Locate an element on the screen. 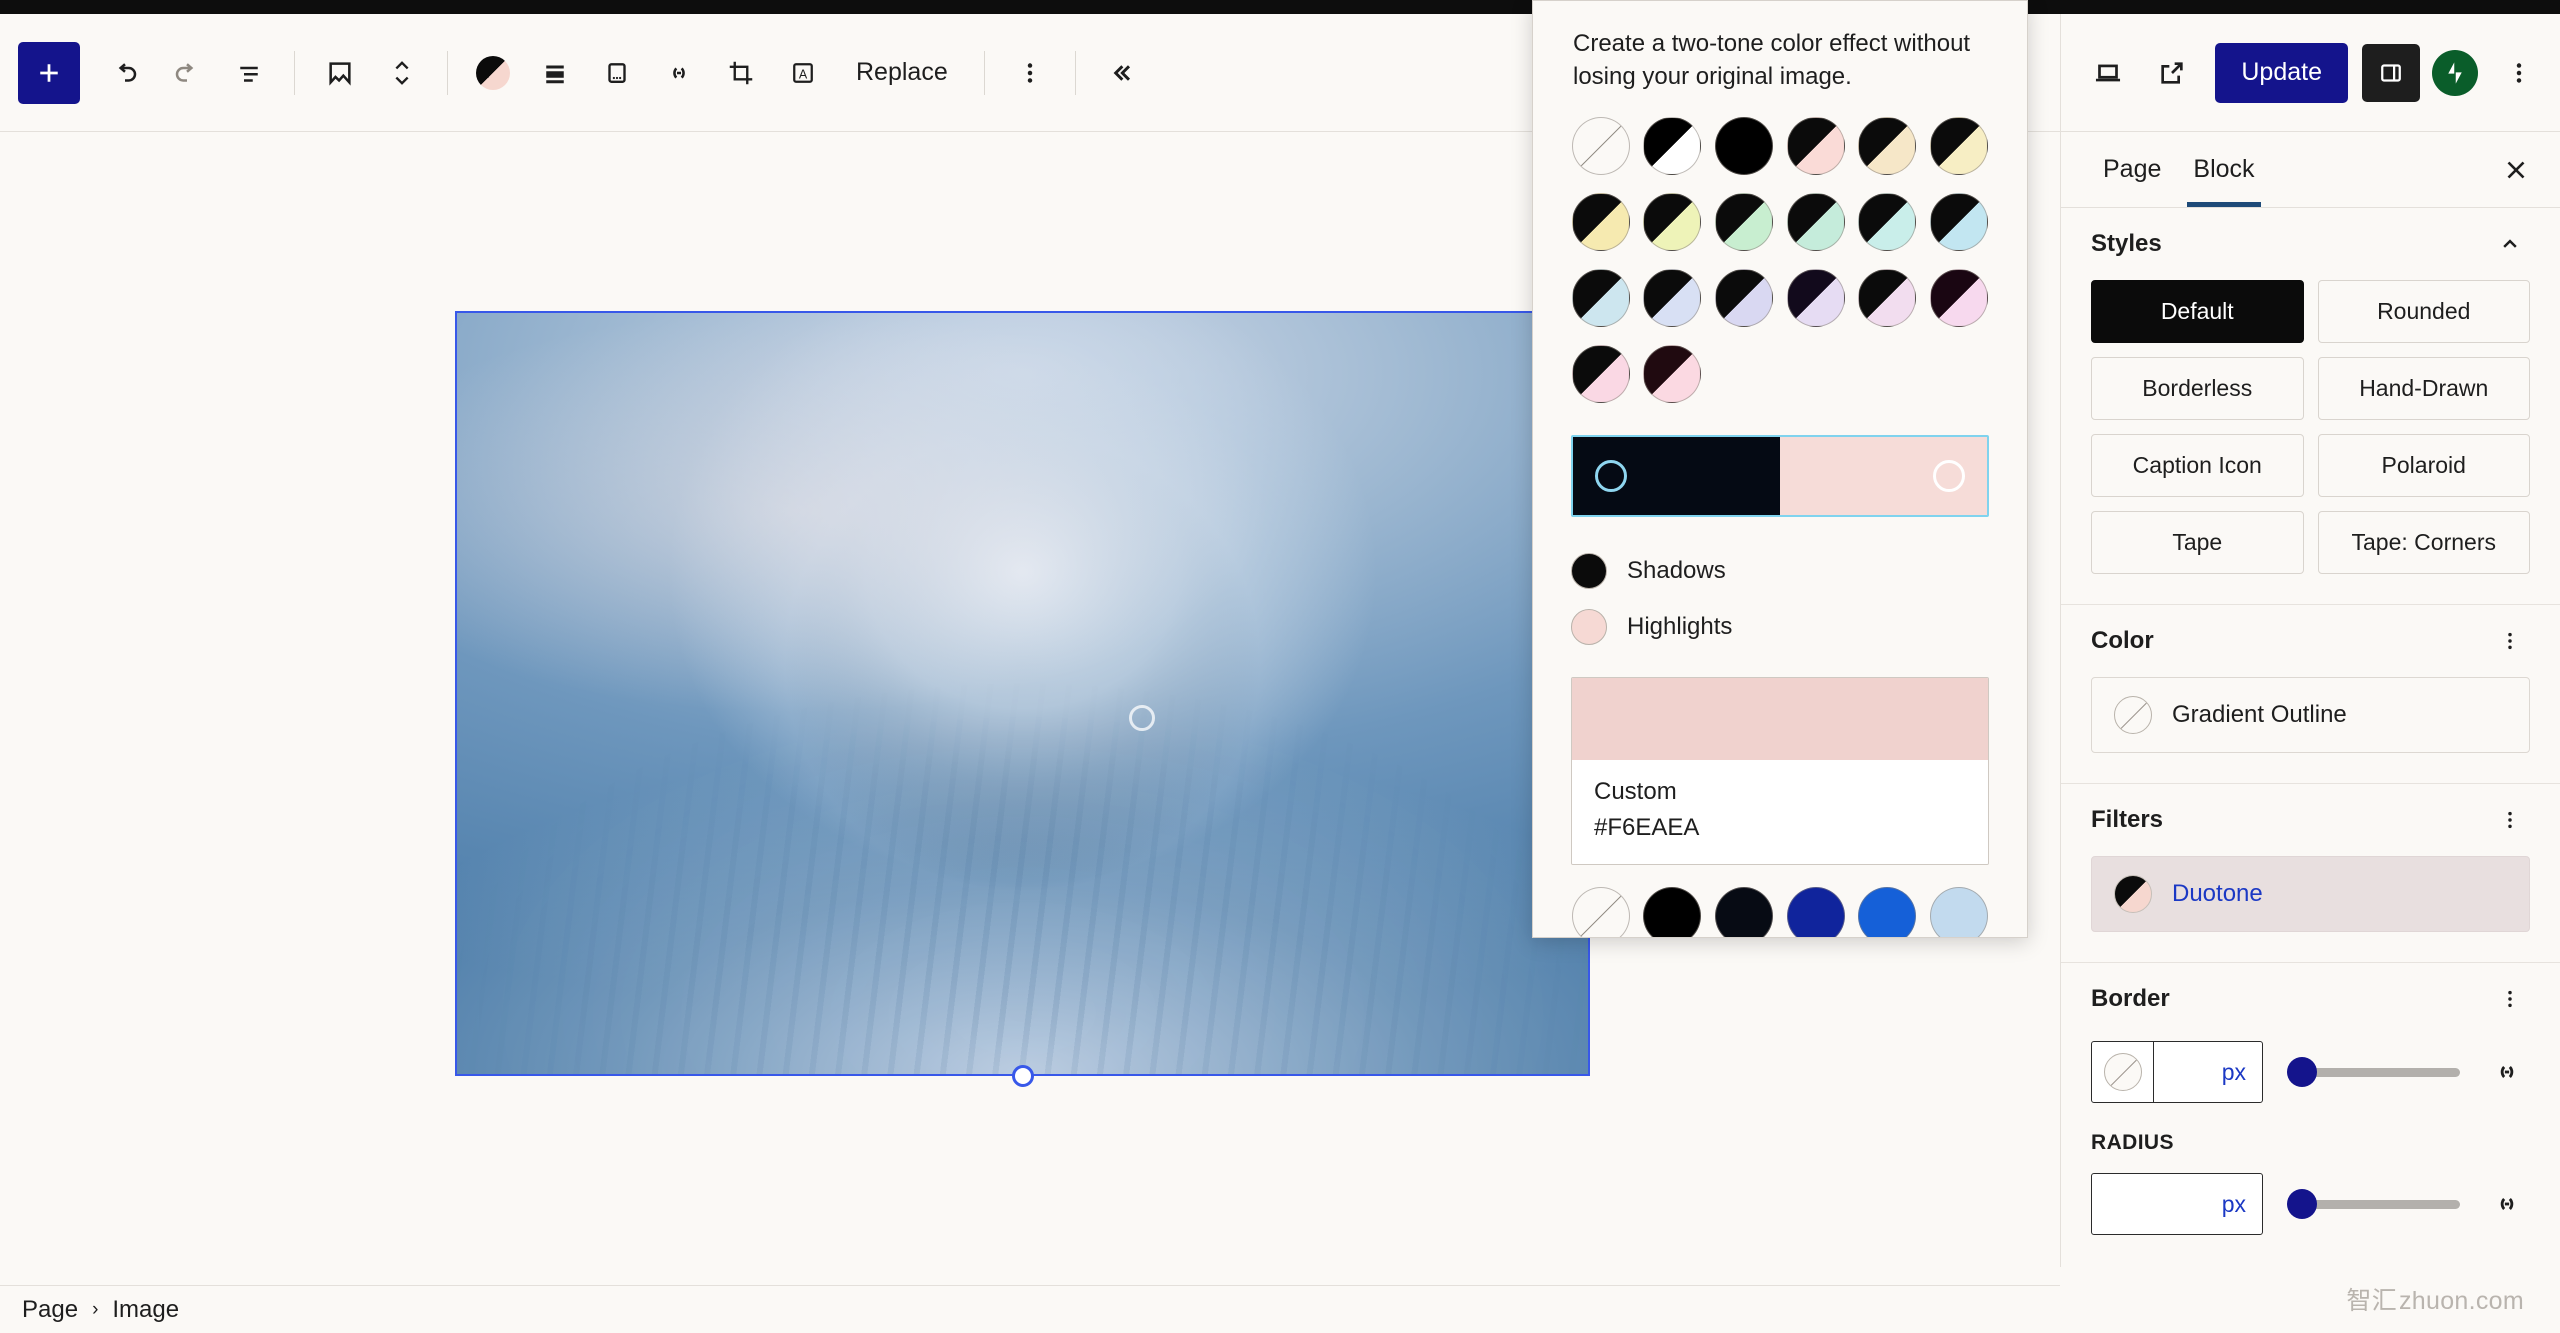  duotone-highlight-half is located at coordinates (1883, 476).